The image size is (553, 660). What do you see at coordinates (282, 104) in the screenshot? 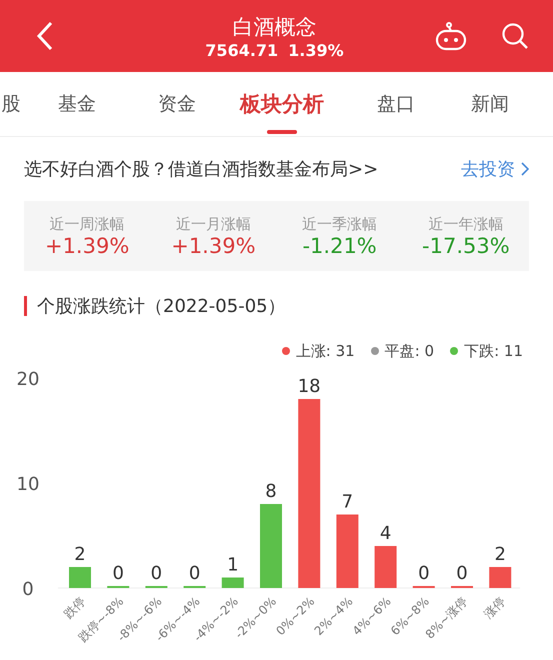
I see `tab: 板块分析` at bounding box center [282, 104].